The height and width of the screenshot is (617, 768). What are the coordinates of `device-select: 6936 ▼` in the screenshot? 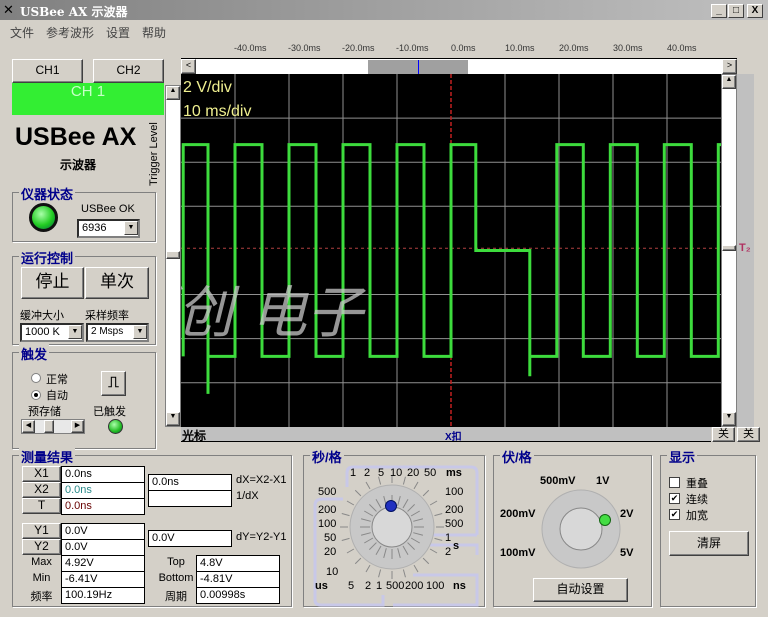 It's located at (108, 228).